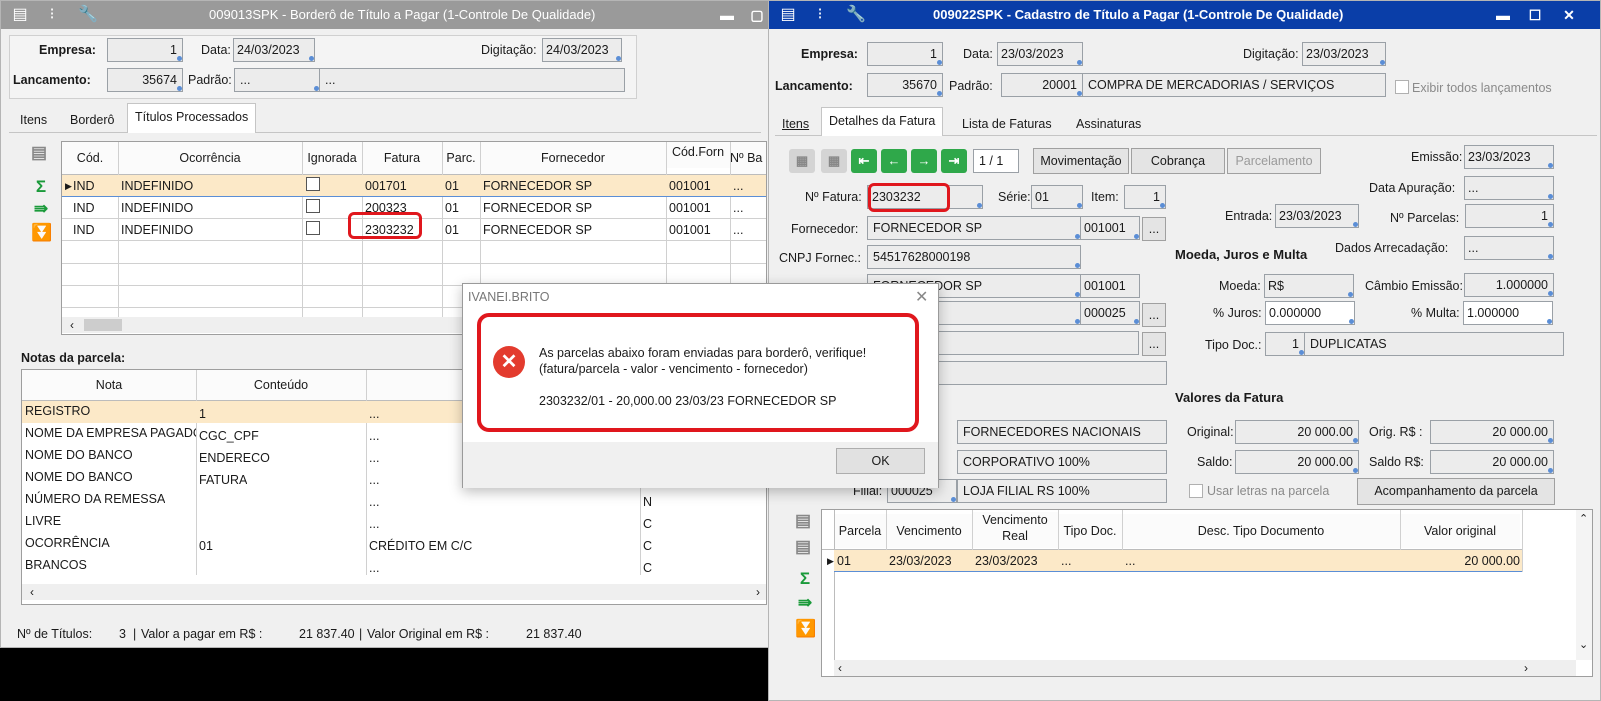 Image resolution: width=1601 pixels, height=701 pixels. What do you see at coordinates (1583, 644) in the screenshot?
I see `scroll-down-icon: ⌄` at bounding box center [1583, 644].